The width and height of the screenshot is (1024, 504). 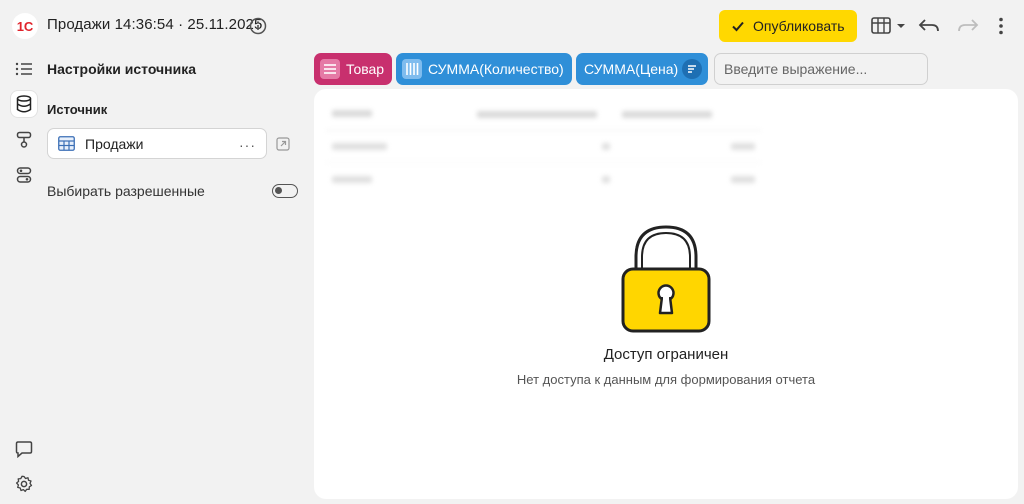 I want to click on measure-icon, so click(x=412, y=69).